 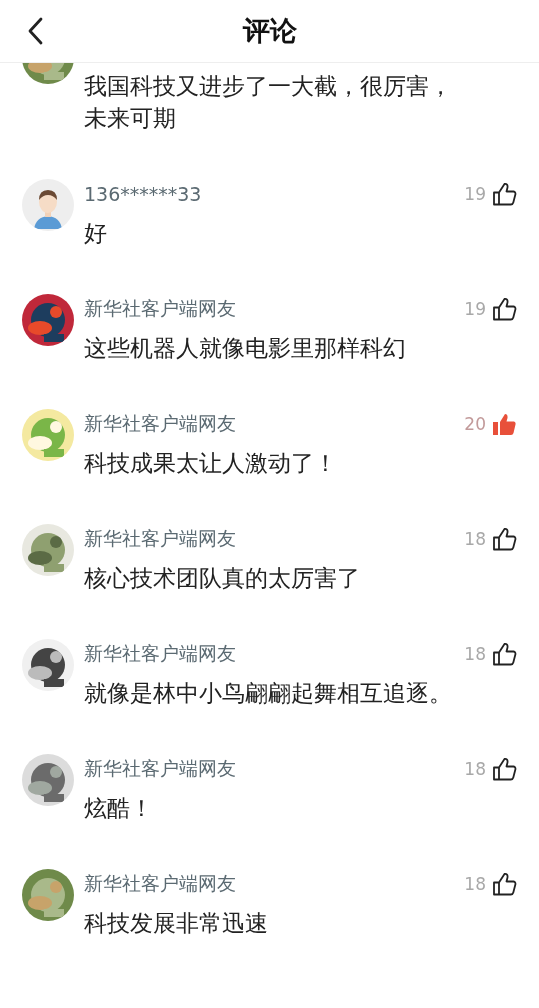 I want to click on like-count: 20, so click(x=475, y=424).